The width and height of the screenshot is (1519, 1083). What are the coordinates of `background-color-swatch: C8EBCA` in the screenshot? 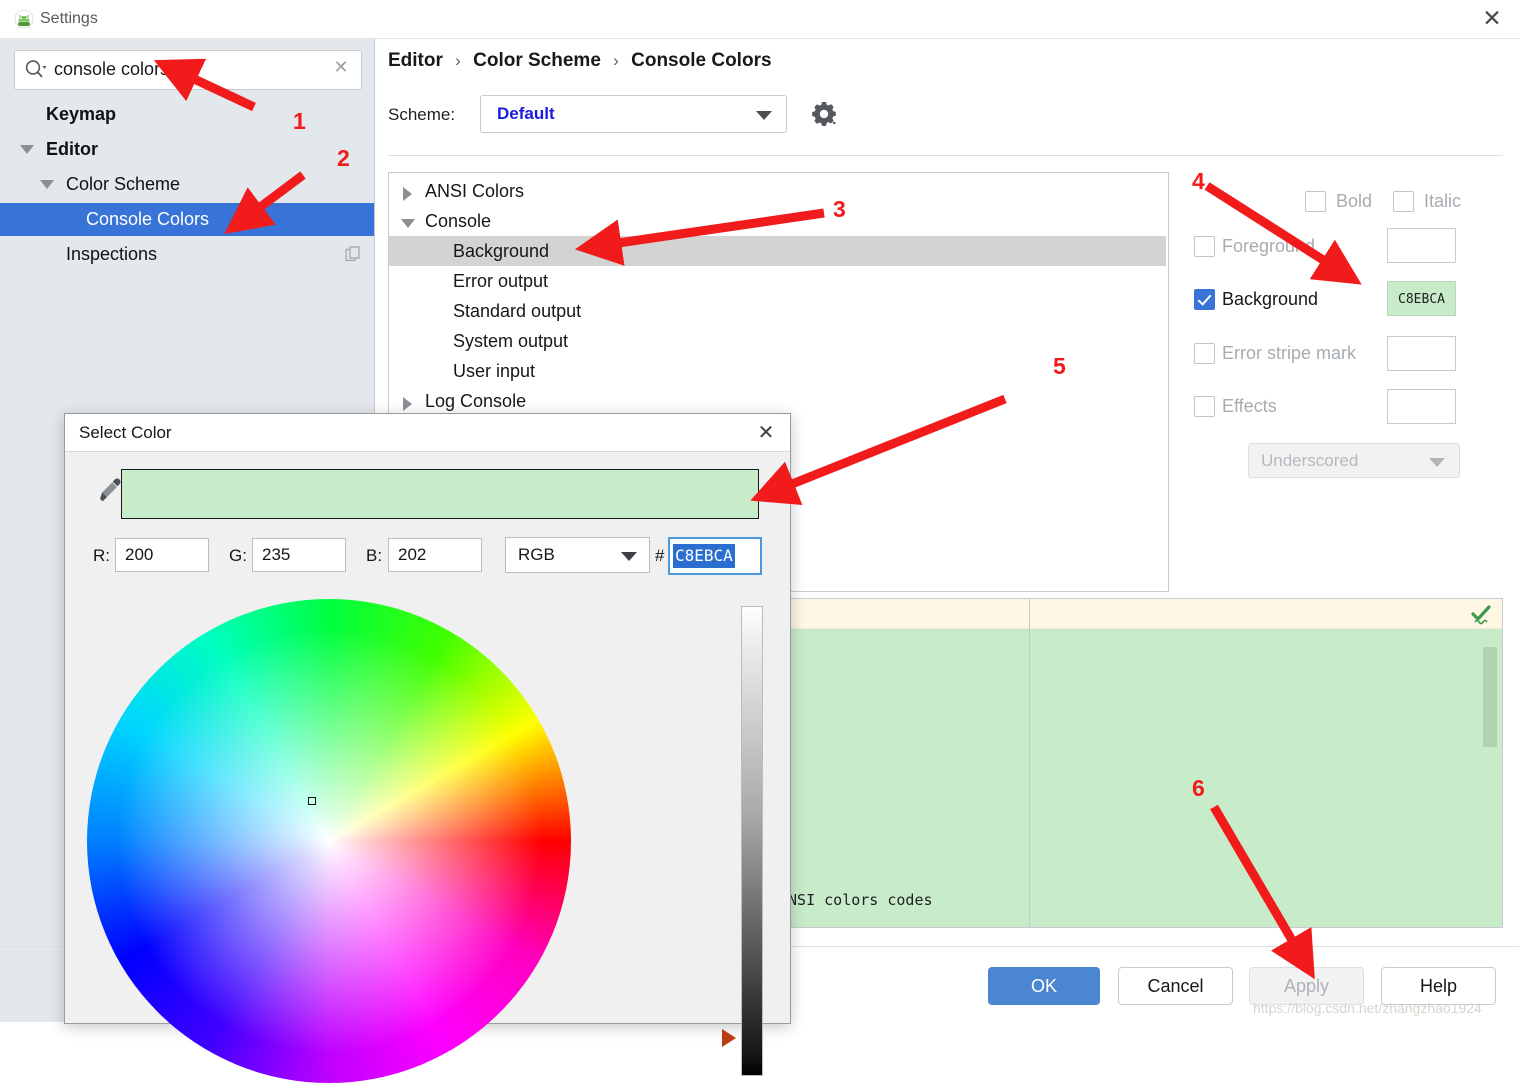 It's located at (1421, 298).